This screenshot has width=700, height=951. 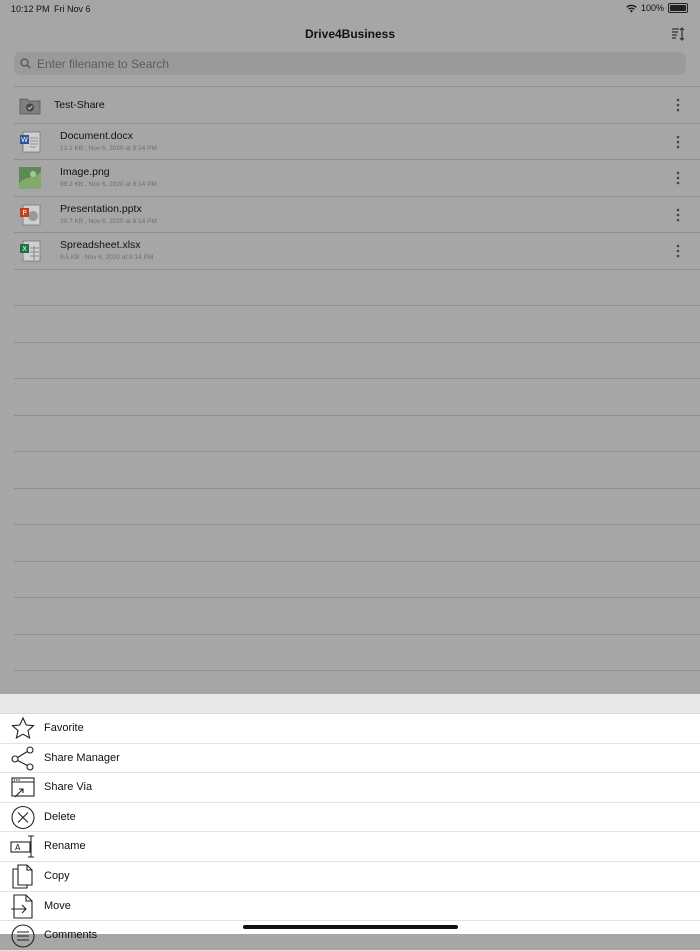 I want to click on shared-folder-icon, so click(x=30, y=106).